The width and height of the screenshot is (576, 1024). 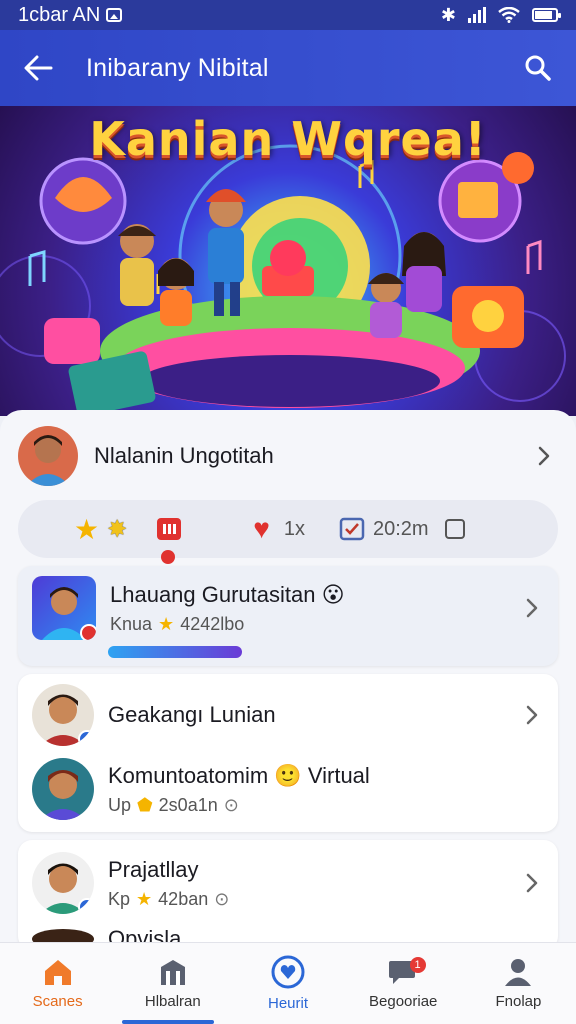 I want to click on item-text: Geakangı Lunian, so click(x=192, y=715).